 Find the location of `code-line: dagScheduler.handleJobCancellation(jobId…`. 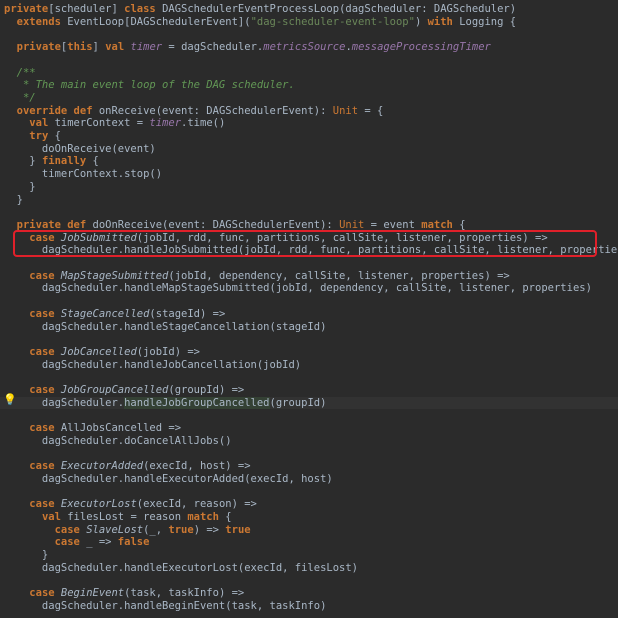

code-line: dagScheduler.handleJobCancellation(jobId… is located at coordinates (309, 365).